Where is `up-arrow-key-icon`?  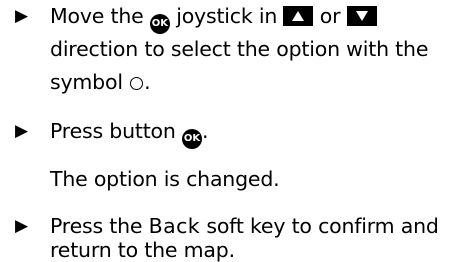 up-arrow-key-icon is located at coordinates (298, 16).